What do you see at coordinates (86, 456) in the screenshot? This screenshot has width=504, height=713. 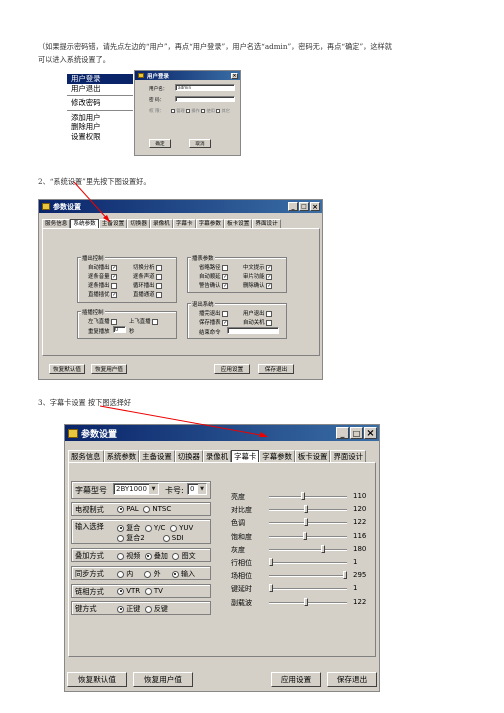 I see `tab-service-info: 服务信息` at bounding box center [86, 456].